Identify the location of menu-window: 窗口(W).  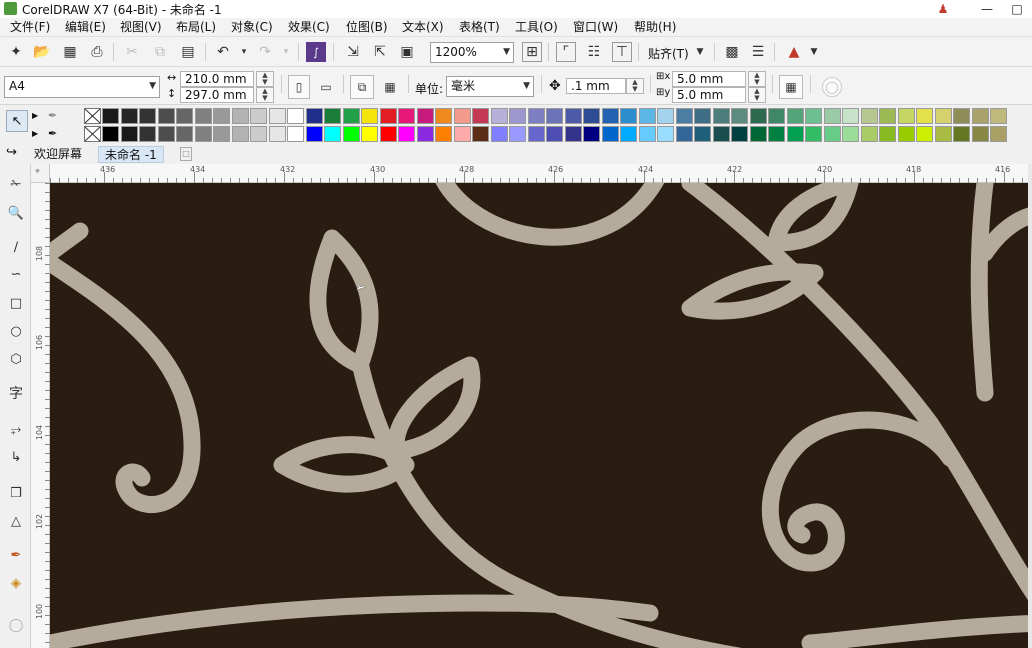
(595, 27).